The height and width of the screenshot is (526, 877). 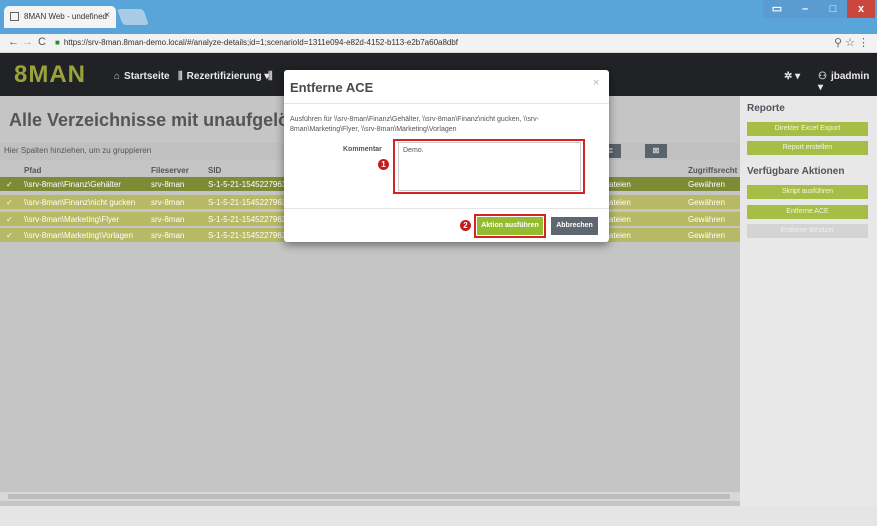 I want to click on window-controls: ▭ – □ x, so click(x=819, y=10).